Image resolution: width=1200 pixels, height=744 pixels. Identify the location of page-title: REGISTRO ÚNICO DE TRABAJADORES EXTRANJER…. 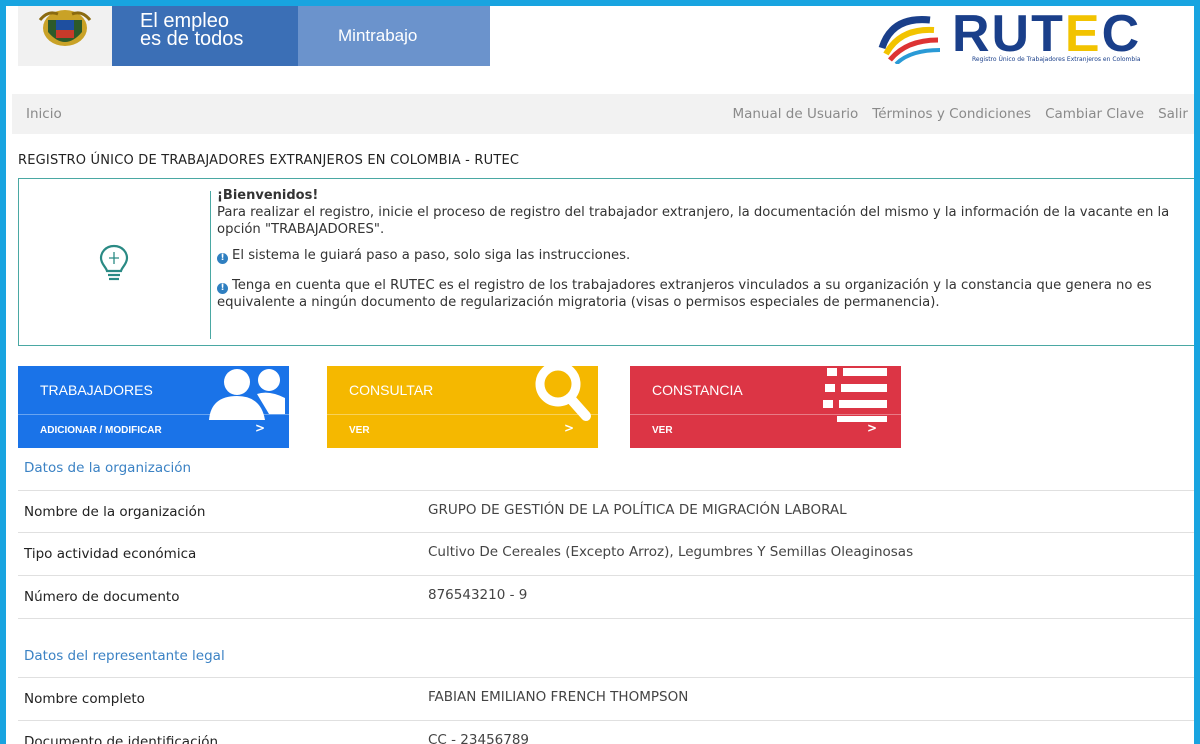
(269, 160).